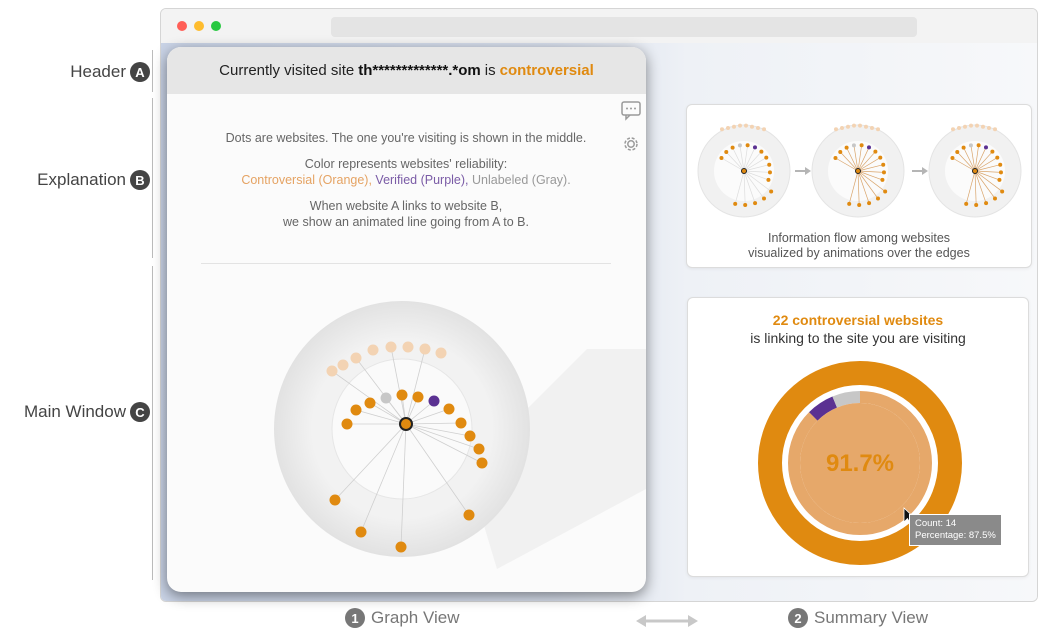 The height and width of the screenshot is (631, 1044). Describe the element at coordinates (182, 26) in the screenshot. I see `close-window-dot` at that location.